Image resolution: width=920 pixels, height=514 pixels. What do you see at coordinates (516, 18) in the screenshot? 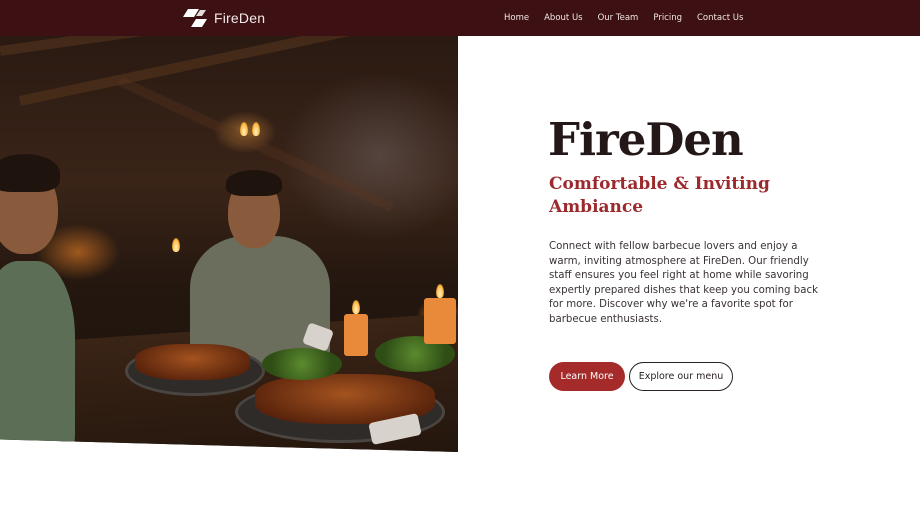
I see `nav-home: Home` at bounding box center [516, 18].